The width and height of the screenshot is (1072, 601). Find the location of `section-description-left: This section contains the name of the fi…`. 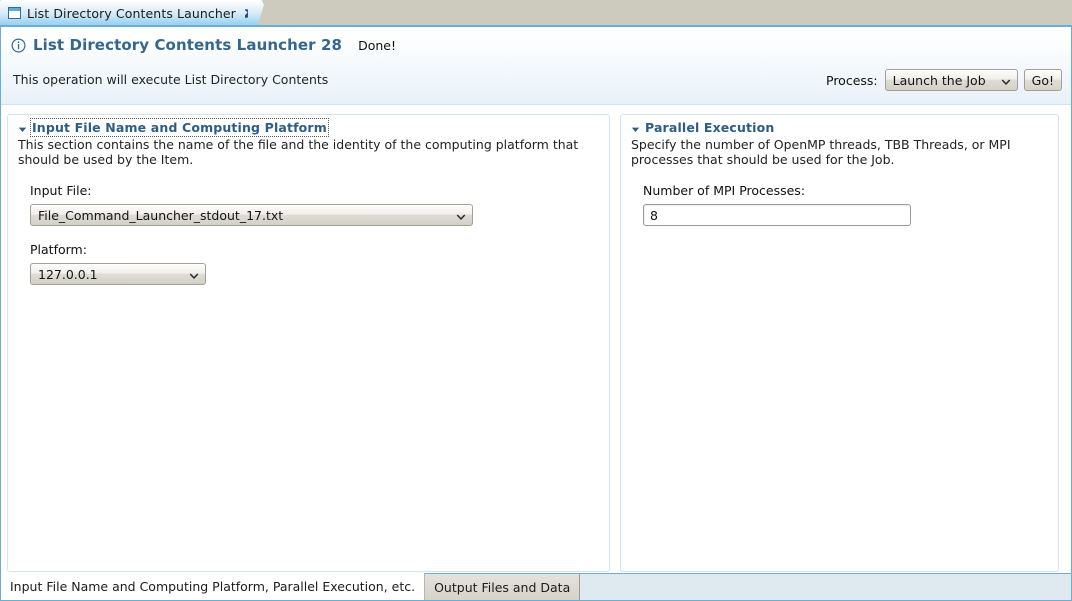

section-description-left: This section contains the name of the fi… is located at coordinates (298, 152).